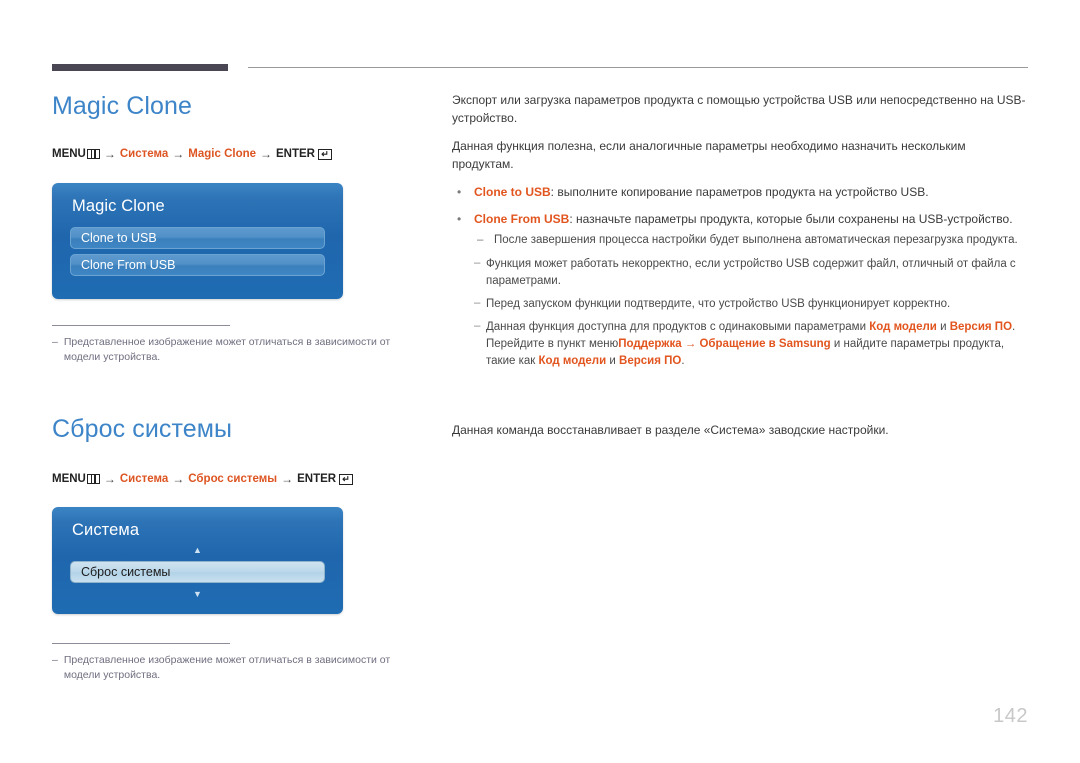 This screenshot has height=763, width=1080. Describe the element at coordinates (638, 67) in the screenshot. I see `header-rule-thin` at that location.